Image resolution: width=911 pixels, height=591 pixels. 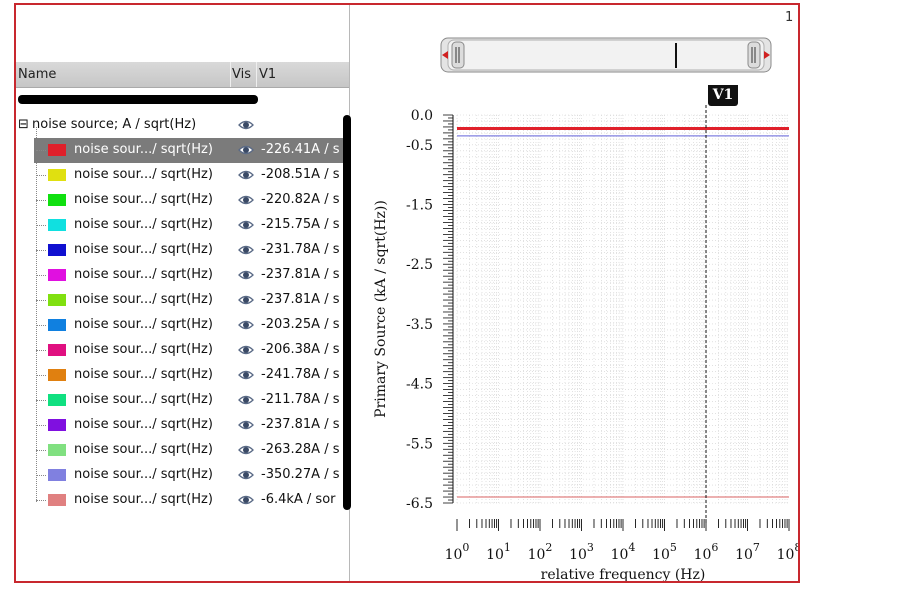 What do you see at coordinates (23, 124) in the screenshot?
I see `expander-icon: ⊟` at bounding box center [23, 124].